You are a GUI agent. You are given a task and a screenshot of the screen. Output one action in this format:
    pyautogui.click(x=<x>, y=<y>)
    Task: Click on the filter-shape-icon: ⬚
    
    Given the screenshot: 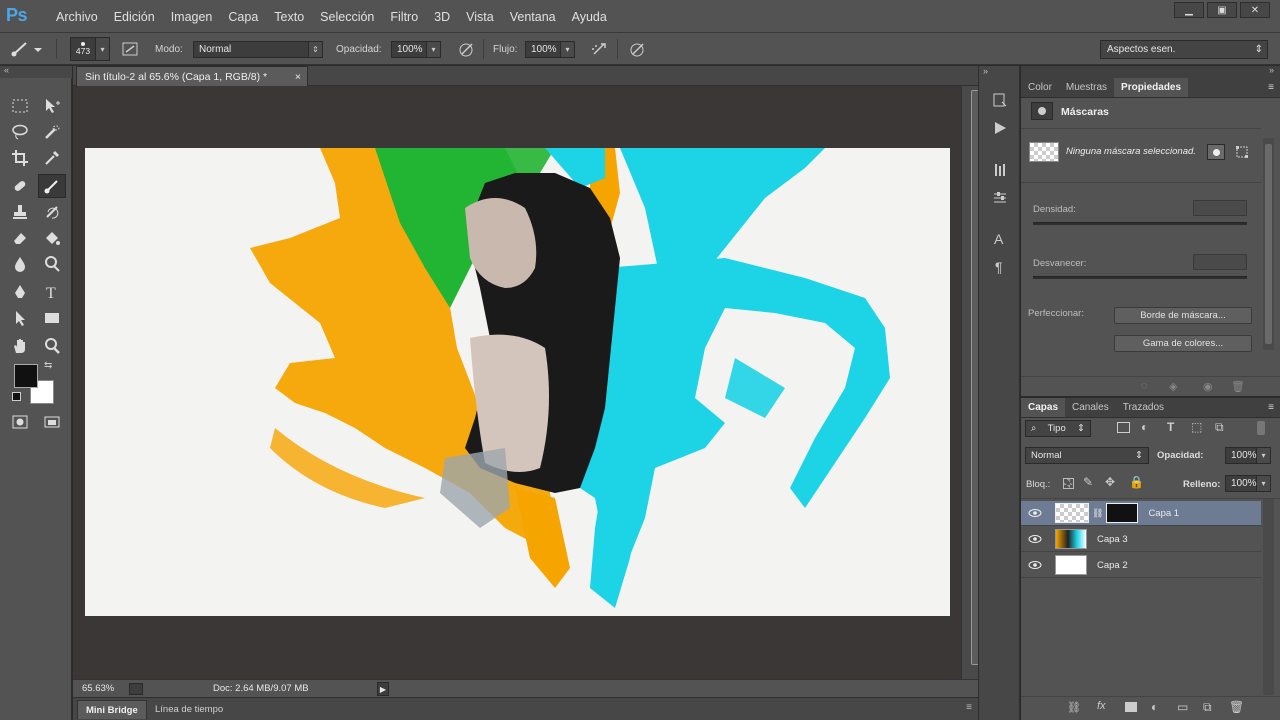 What is the action you would take?
    pyautogui.click(x=1196, y=427)
    